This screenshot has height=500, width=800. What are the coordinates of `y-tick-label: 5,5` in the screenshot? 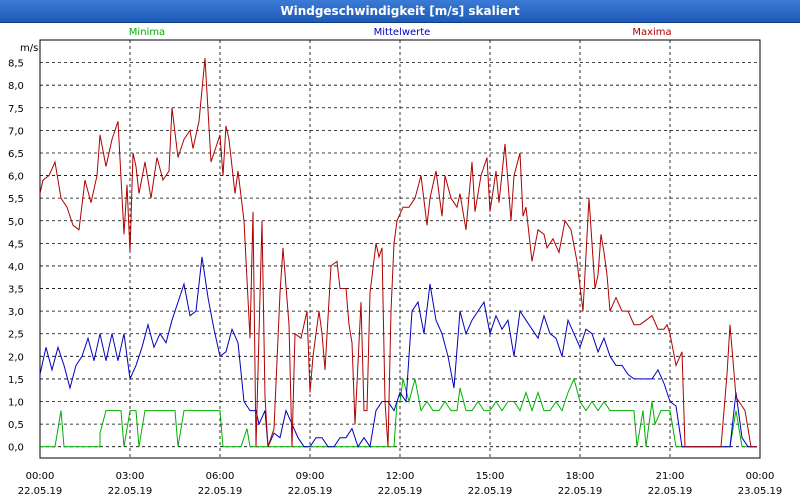 It's located at (16, 199).